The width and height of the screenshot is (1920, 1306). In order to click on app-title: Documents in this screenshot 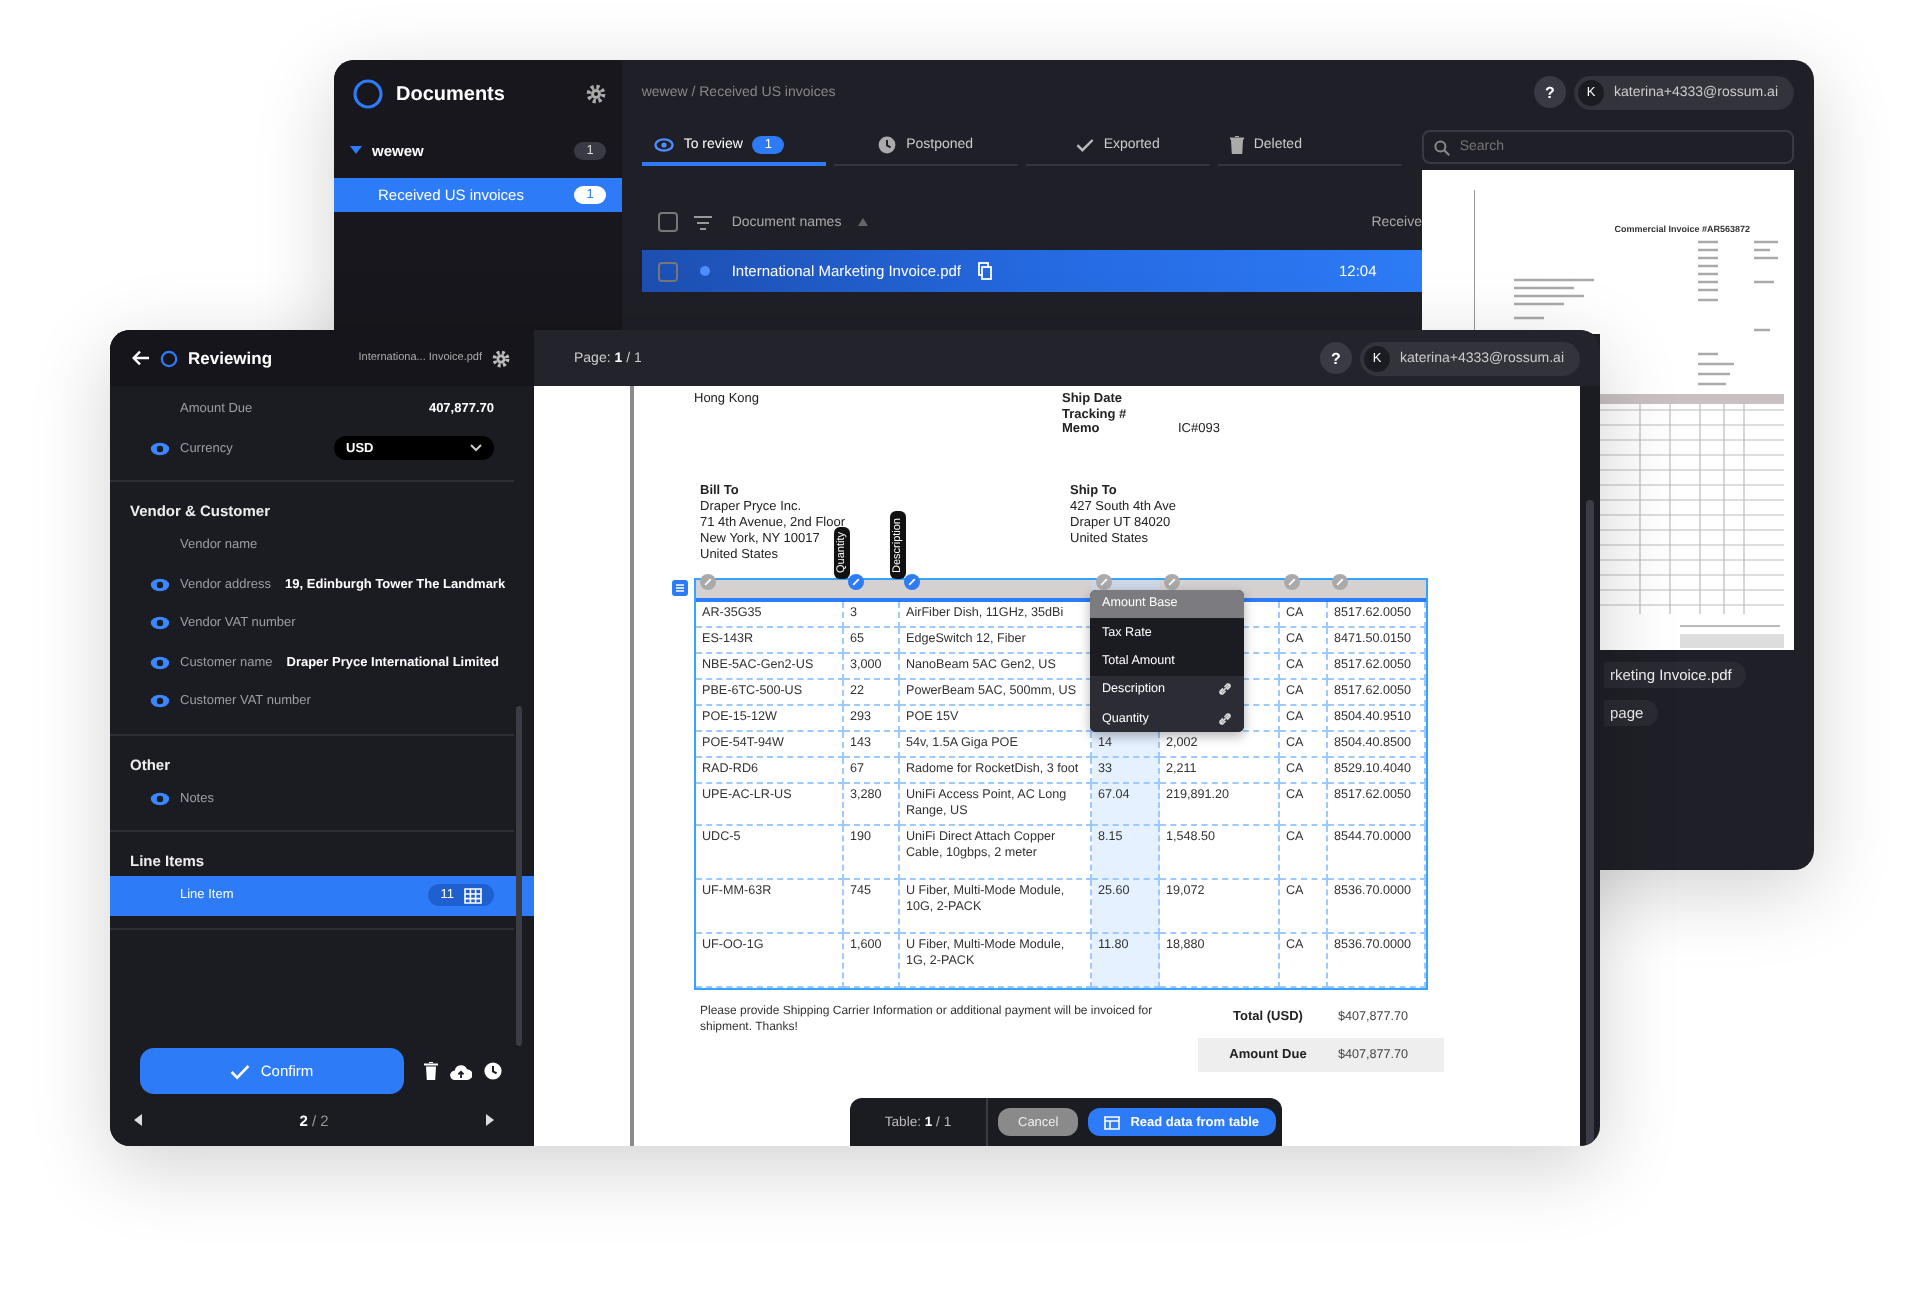, I will do `click(451, 94)`.